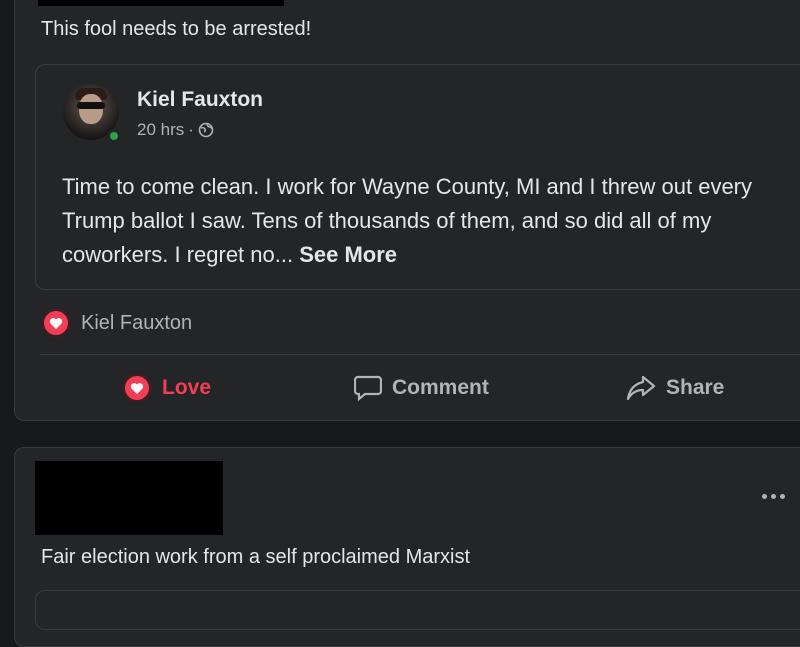  I want to click on comment-label: Comment, so click(440, 387).